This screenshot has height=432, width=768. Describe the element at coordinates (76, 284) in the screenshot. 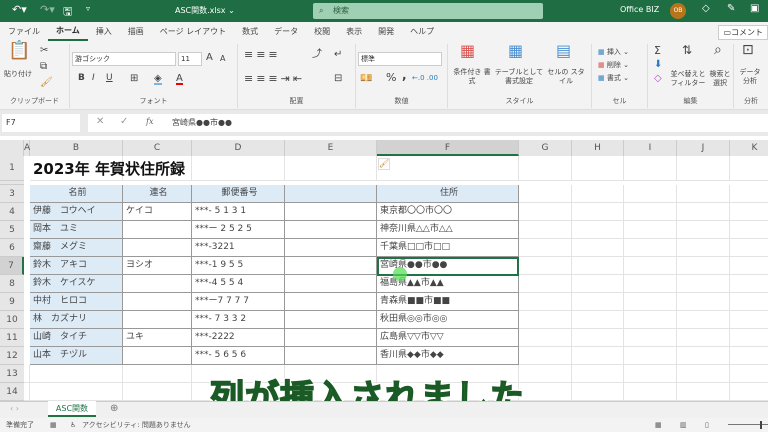

I see `table-cell: 鈴木 ケイスケ` at that location.